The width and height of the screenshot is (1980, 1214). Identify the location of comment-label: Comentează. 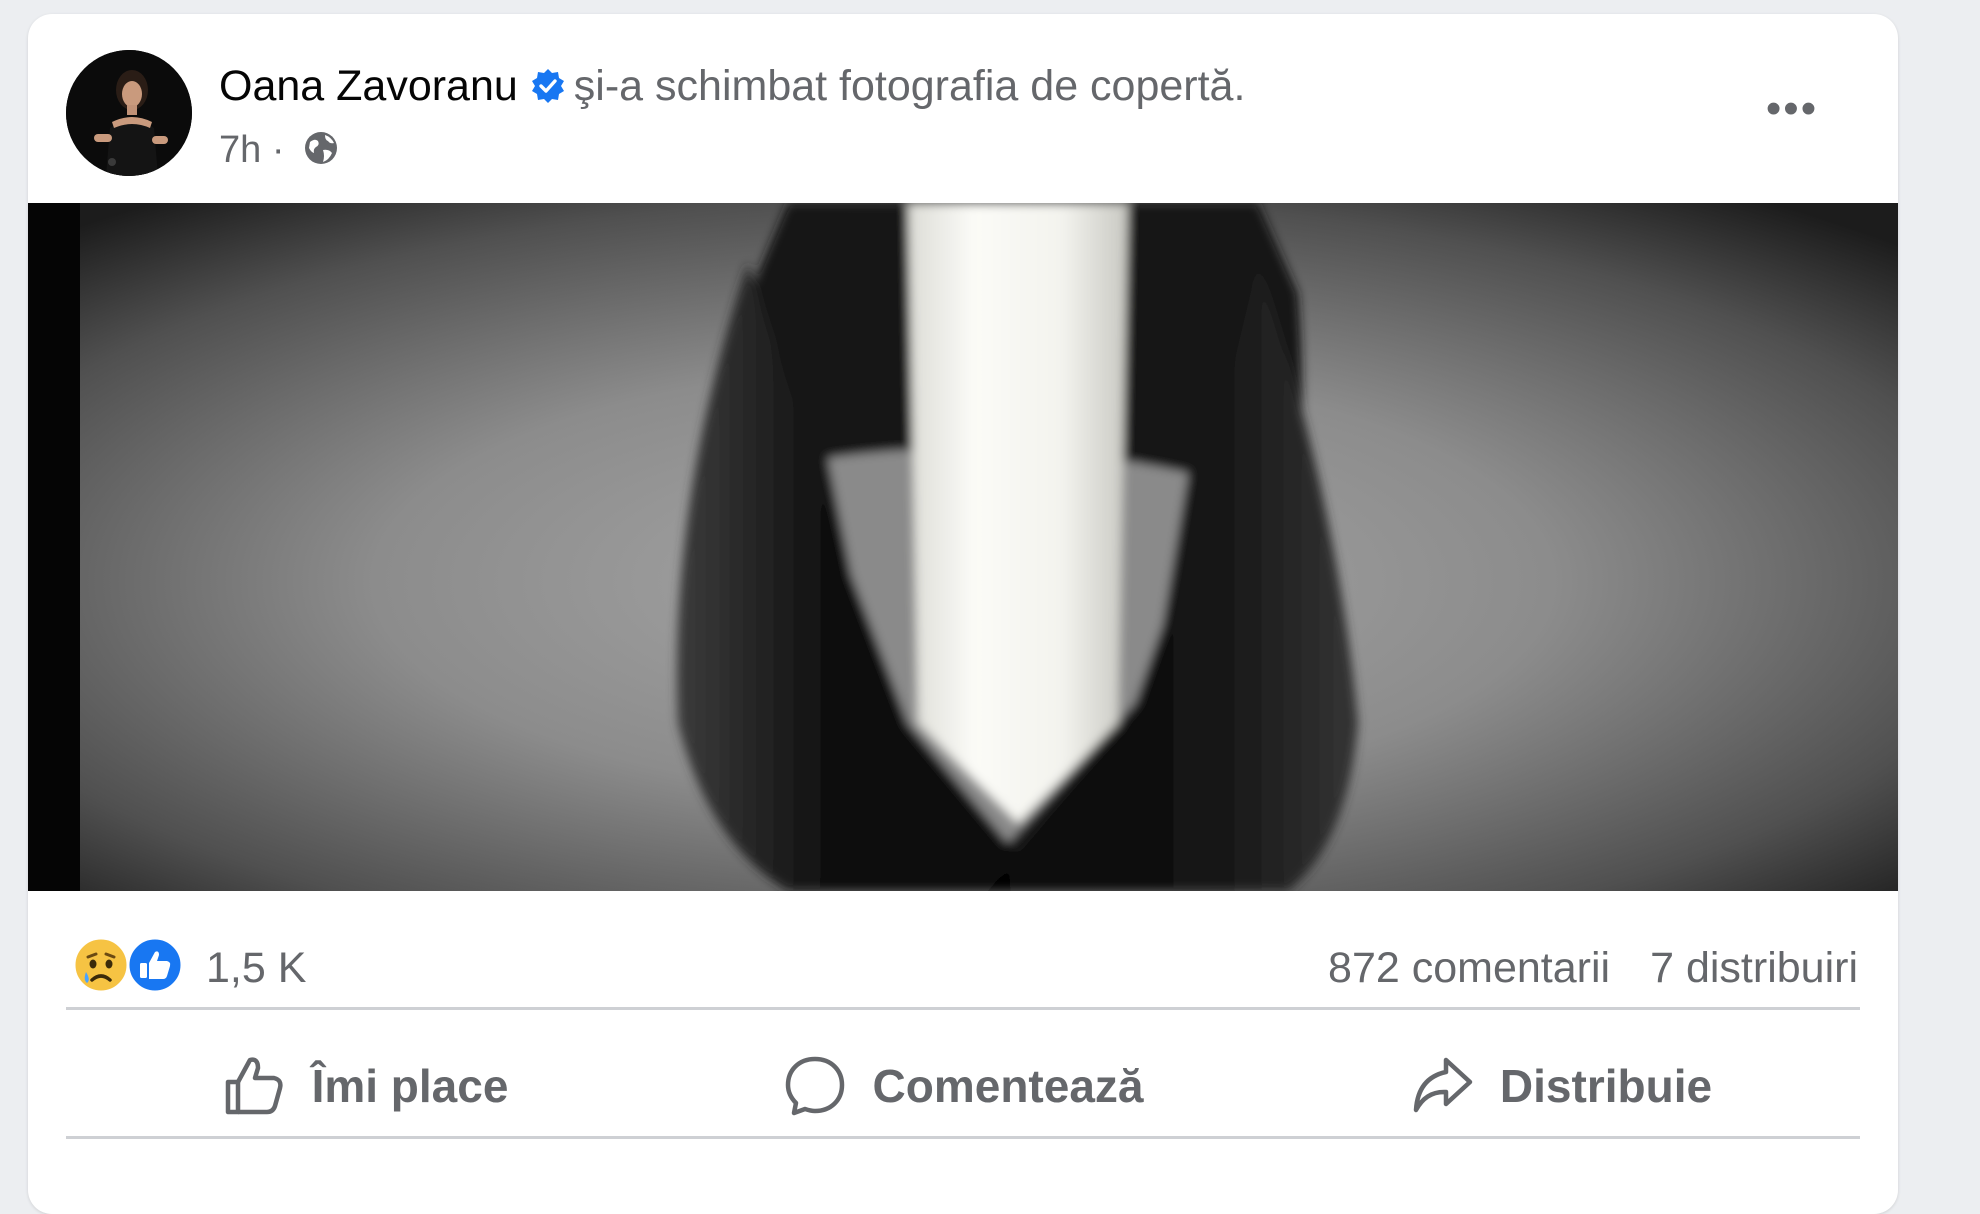
(1008, 1086).